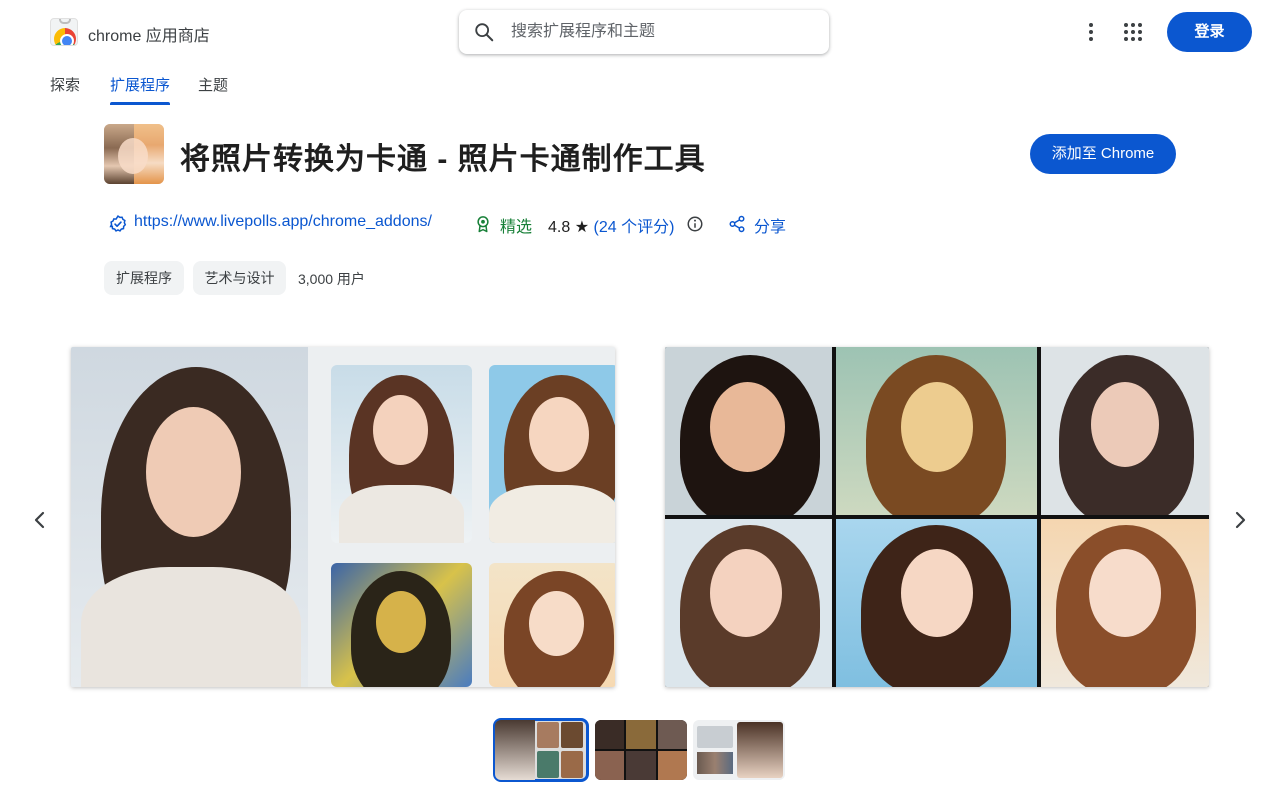 This screenshot has height=800, width=1280. What do you see at coordinates (118, 223) in the screenshot?
I see `verified-badge-icon` at bounding box center [118, 223].